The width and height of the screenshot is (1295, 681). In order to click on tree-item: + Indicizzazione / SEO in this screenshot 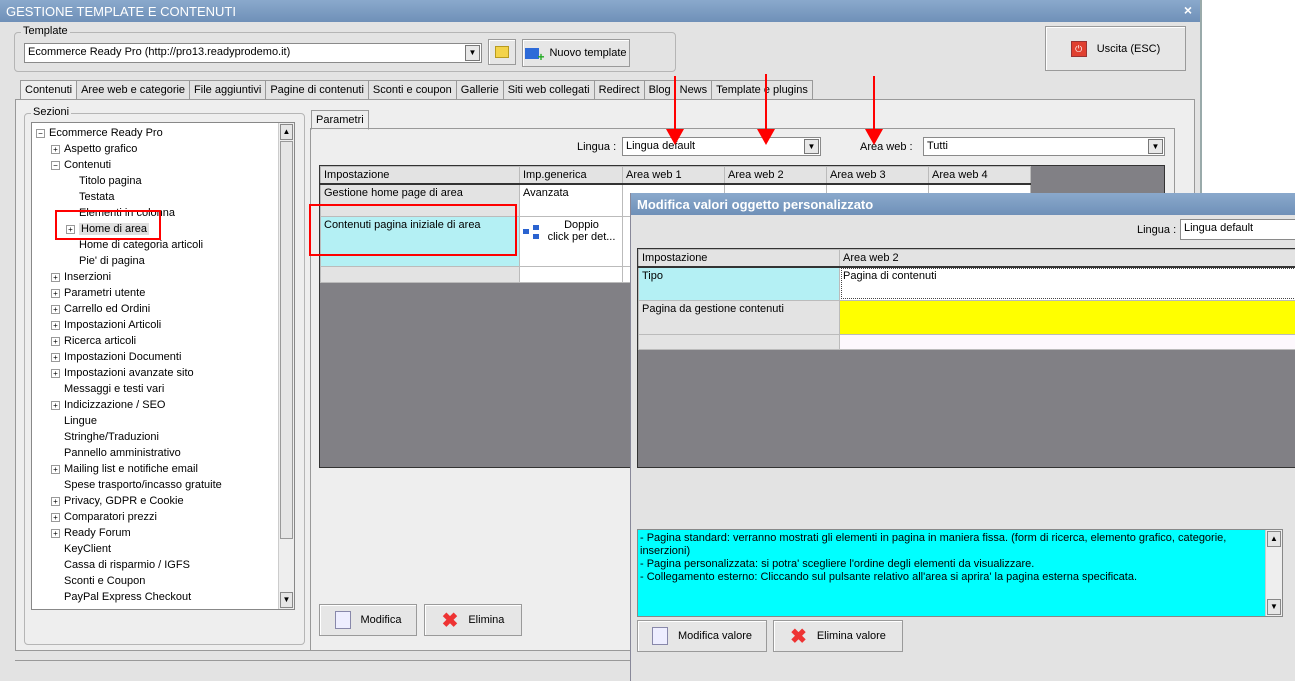, I will do `click(165, 405)`.